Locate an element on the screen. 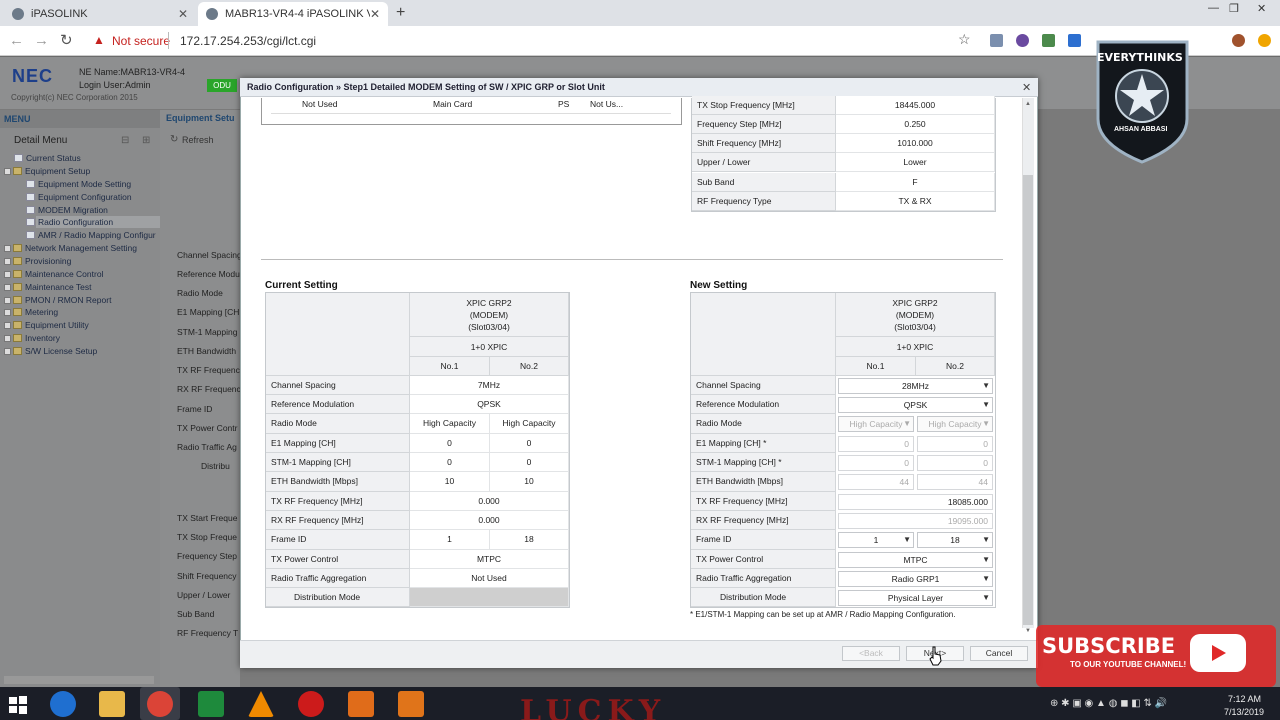  tree-item-pmon-rmon: PMON / RMON Report is located at coordinates (57, 300).